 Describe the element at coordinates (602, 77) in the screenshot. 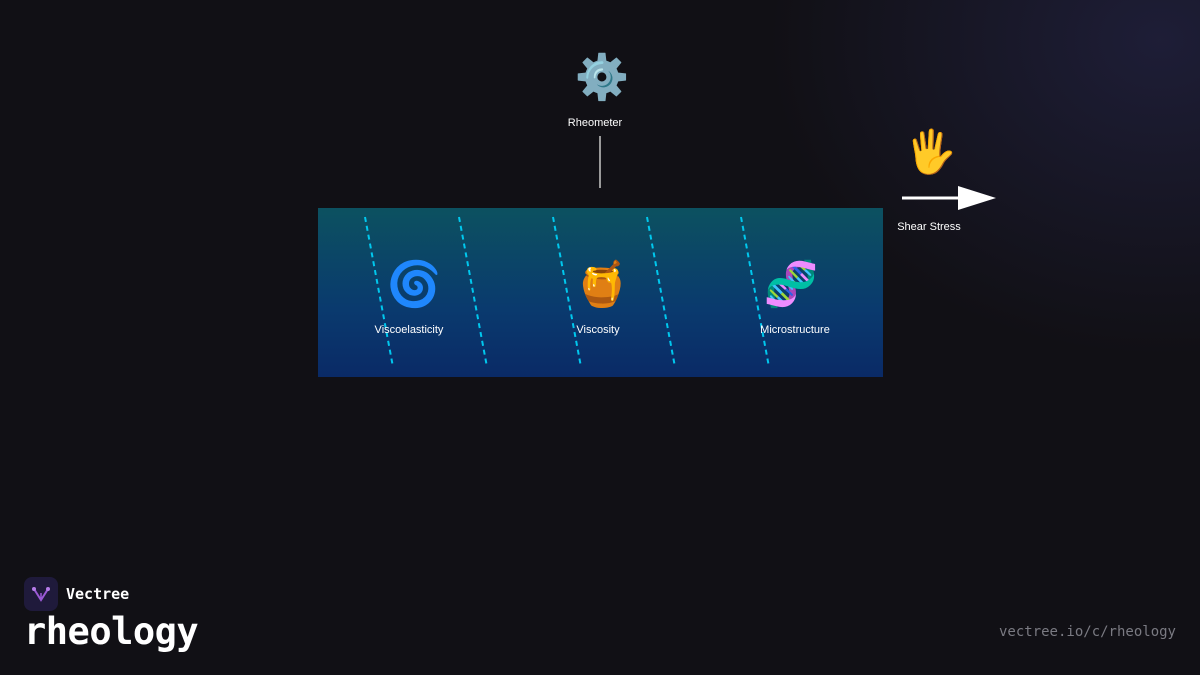

I see `gear-icon: ⚙️` at that location.